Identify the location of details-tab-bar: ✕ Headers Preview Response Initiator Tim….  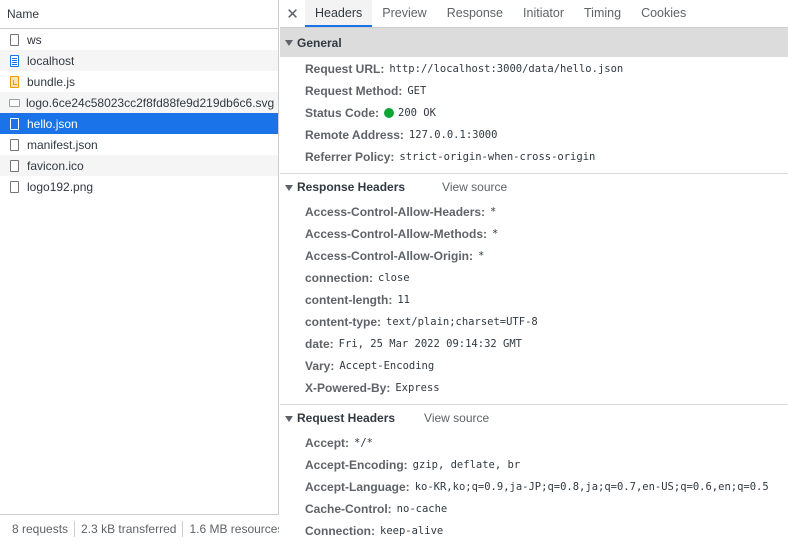
(534, 14).